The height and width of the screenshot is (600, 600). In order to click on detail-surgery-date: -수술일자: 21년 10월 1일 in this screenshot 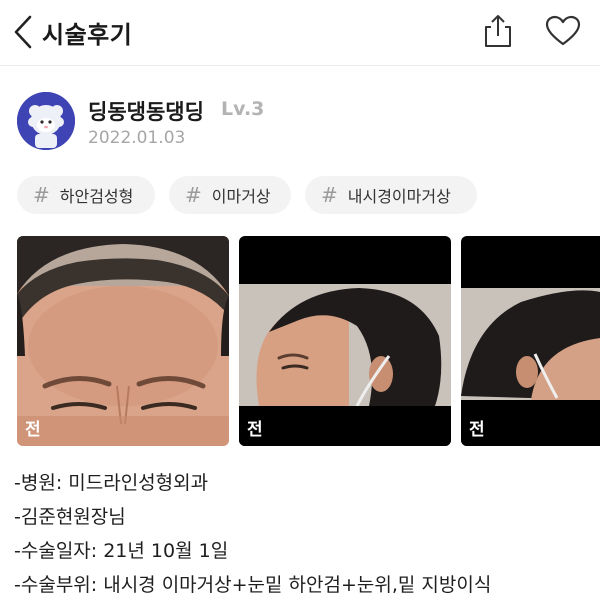, I will do `click(121, 551)`.